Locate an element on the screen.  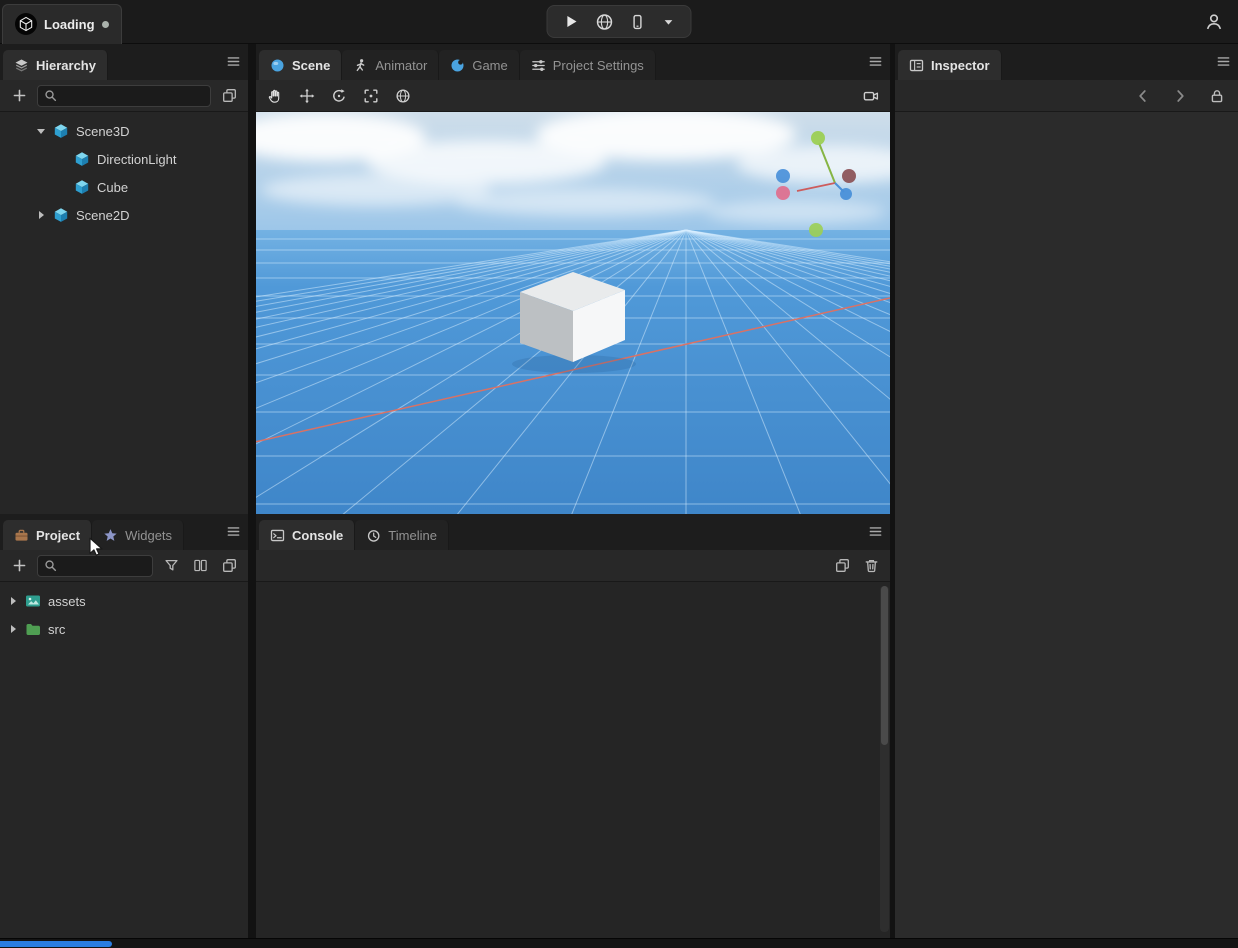
project-split-view-button is located at coordinates (200, 566).